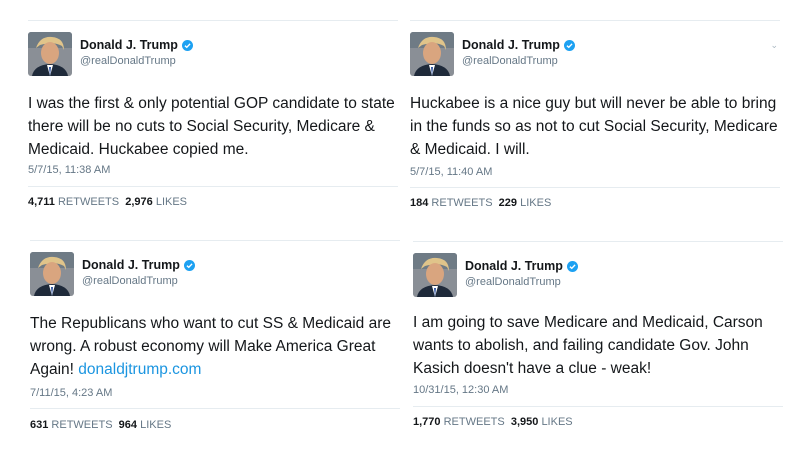 This screenshot has width=800, height=450. What do you see at coordinates (139, 369) in the screenshot?
I see `tweet-link: donaldjtrump.com` at bounding box center [139, 369].